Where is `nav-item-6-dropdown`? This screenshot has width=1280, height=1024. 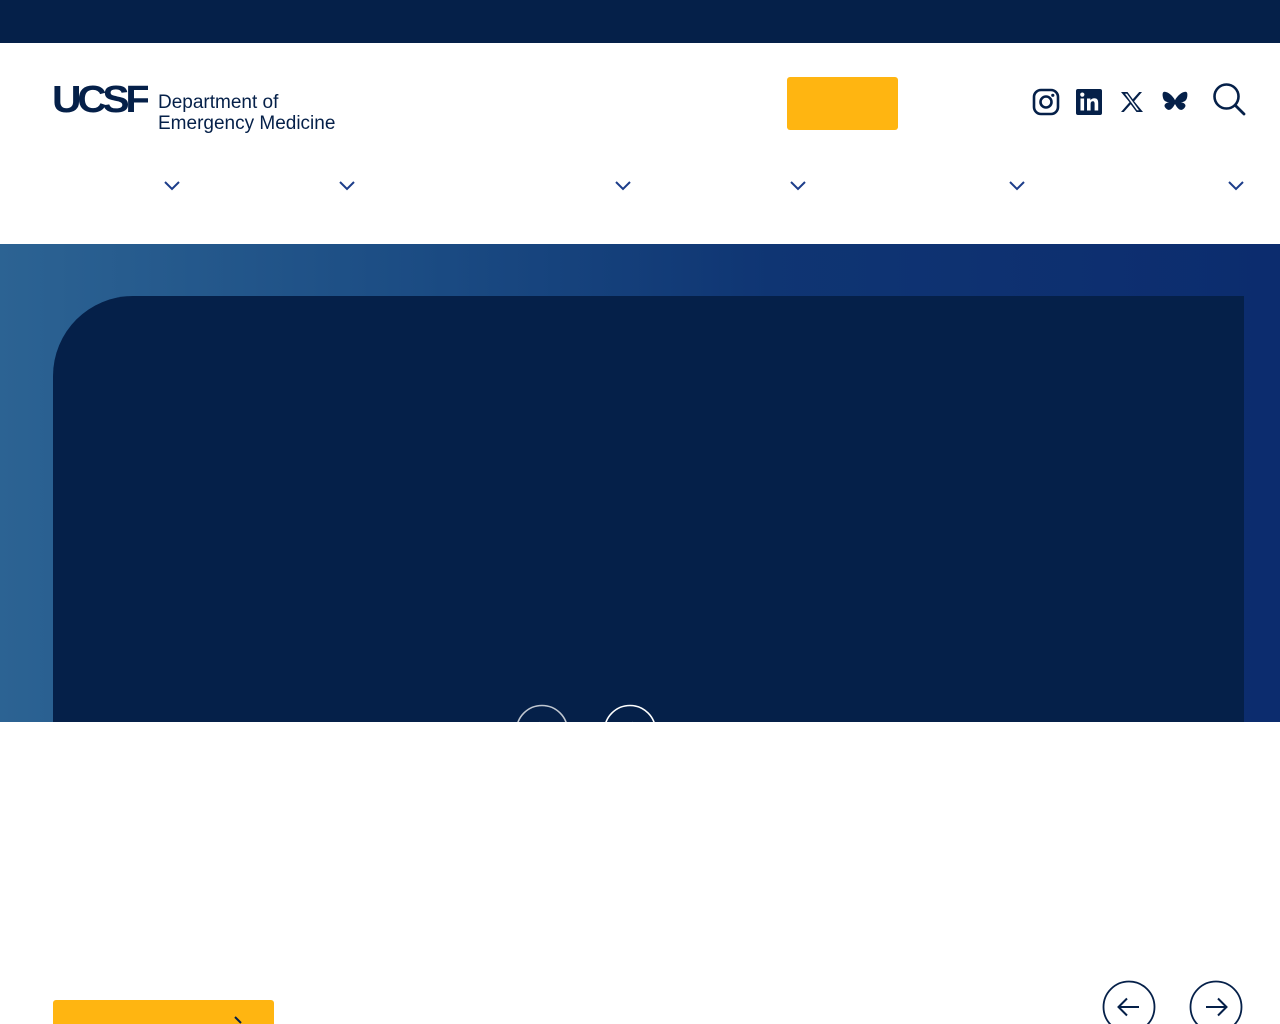
nav-item-6-dropdown is located at coordinates (1236, 185).